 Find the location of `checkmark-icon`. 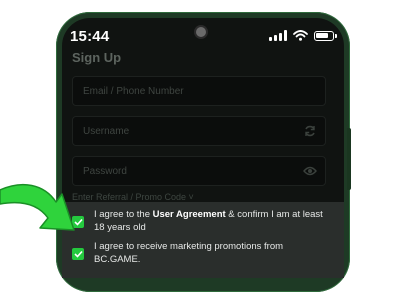

checkmark-icon is located at coordinates (78, 254).